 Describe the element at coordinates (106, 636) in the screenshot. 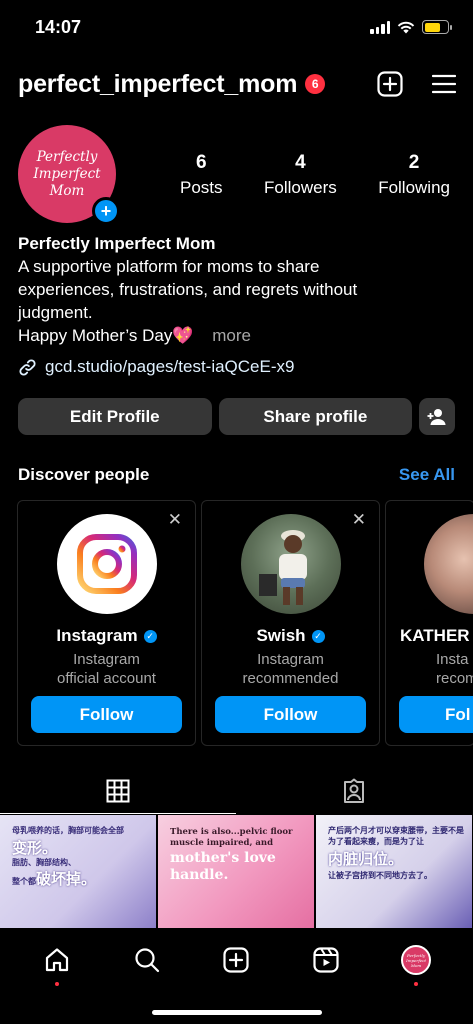

I see `suggestion-name: Instagram ✓` at that location.